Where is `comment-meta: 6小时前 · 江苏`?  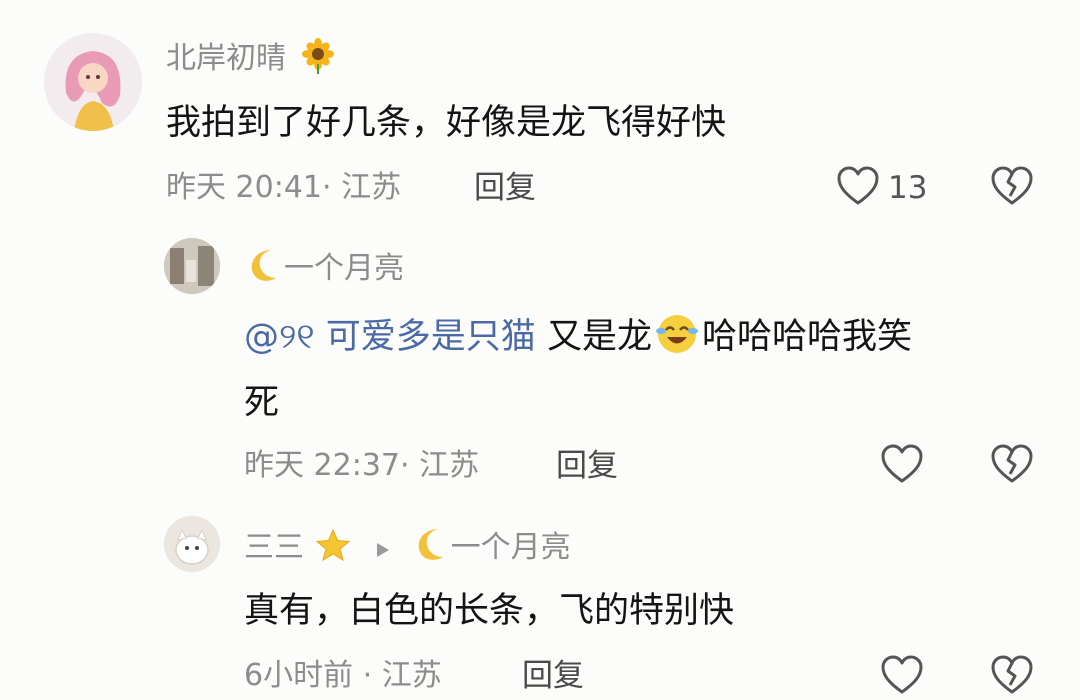 comment-meta: 6小时前 · 江苏 is located at coordinates (343, 675).